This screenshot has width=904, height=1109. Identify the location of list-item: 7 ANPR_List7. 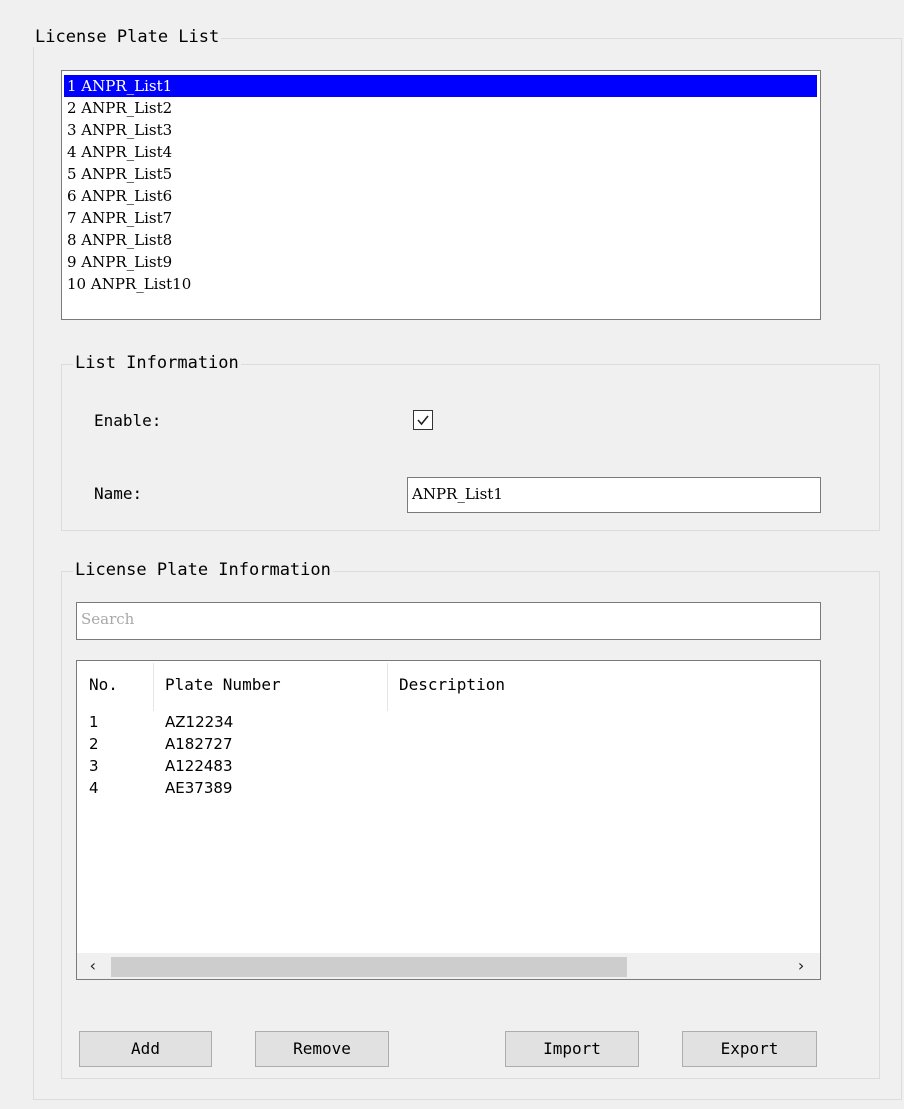
(440, 218).